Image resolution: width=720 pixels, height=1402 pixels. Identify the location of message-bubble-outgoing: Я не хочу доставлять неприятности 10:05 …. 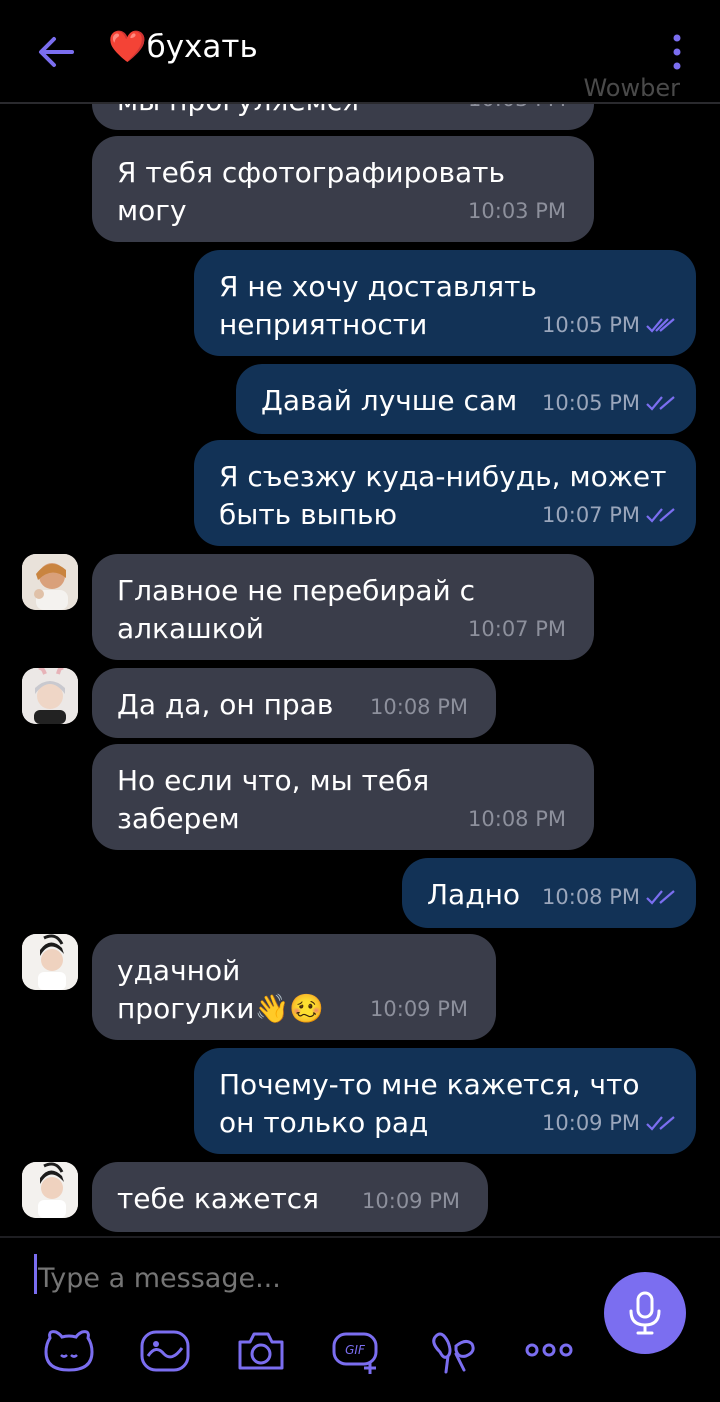
(445, 303).